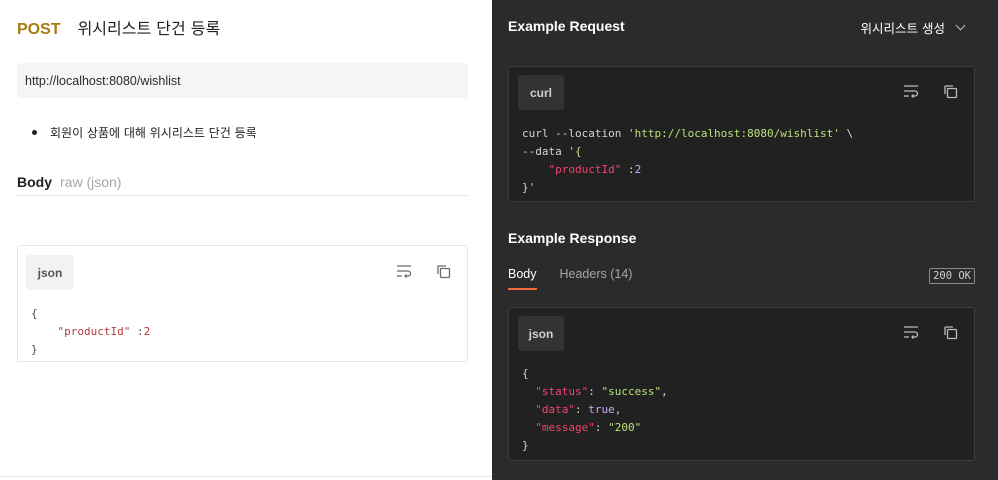 This screenshot has height=480, width=998. I want to click on example-response-title: Example Response, so click(572, 238).